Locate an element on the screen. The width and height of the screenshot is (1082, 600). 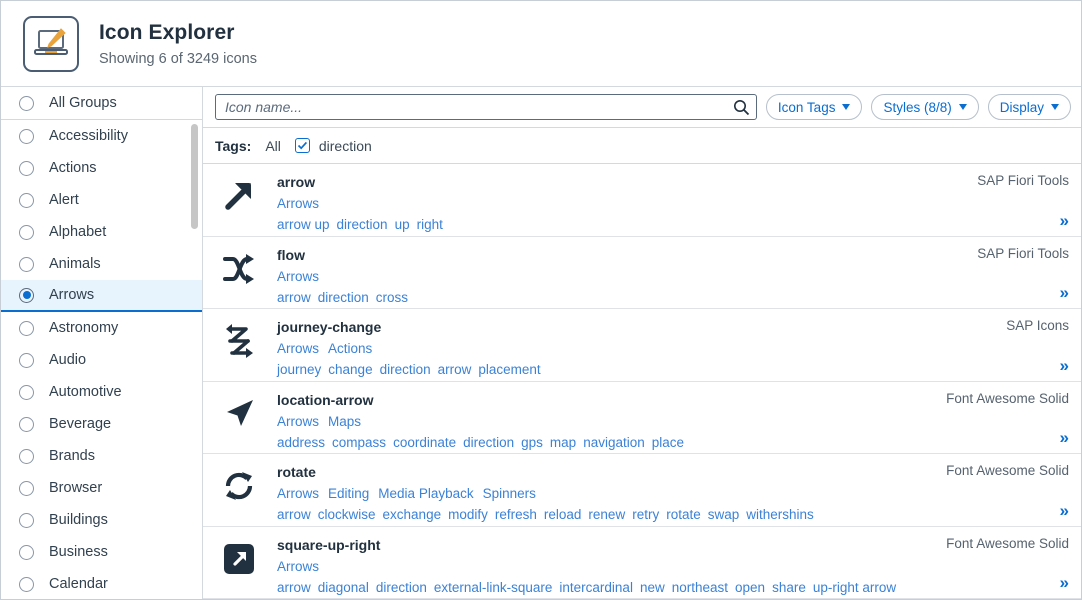
tag-link: journey is located at coordinates (299, 369).